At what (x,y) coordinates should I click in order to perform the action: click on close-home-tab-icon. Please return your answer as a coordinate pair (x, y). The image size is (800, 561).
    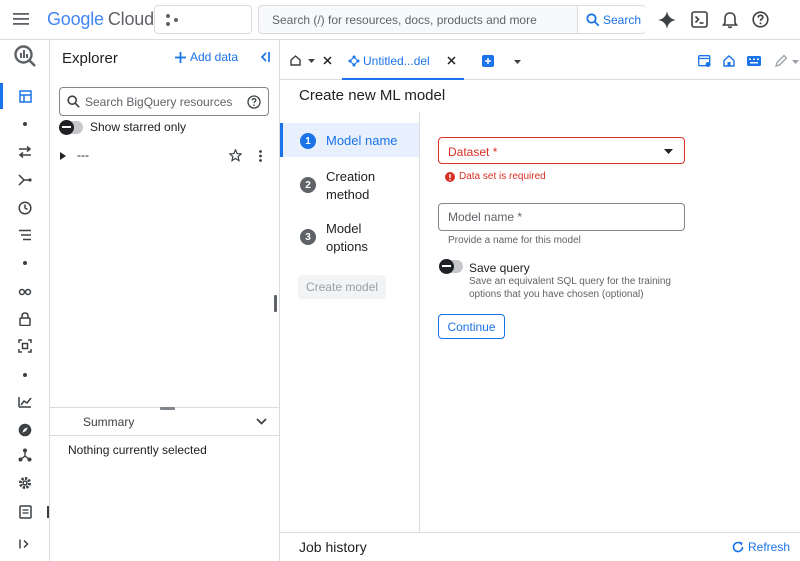
    Looking at the image, I should click on (327, 60).